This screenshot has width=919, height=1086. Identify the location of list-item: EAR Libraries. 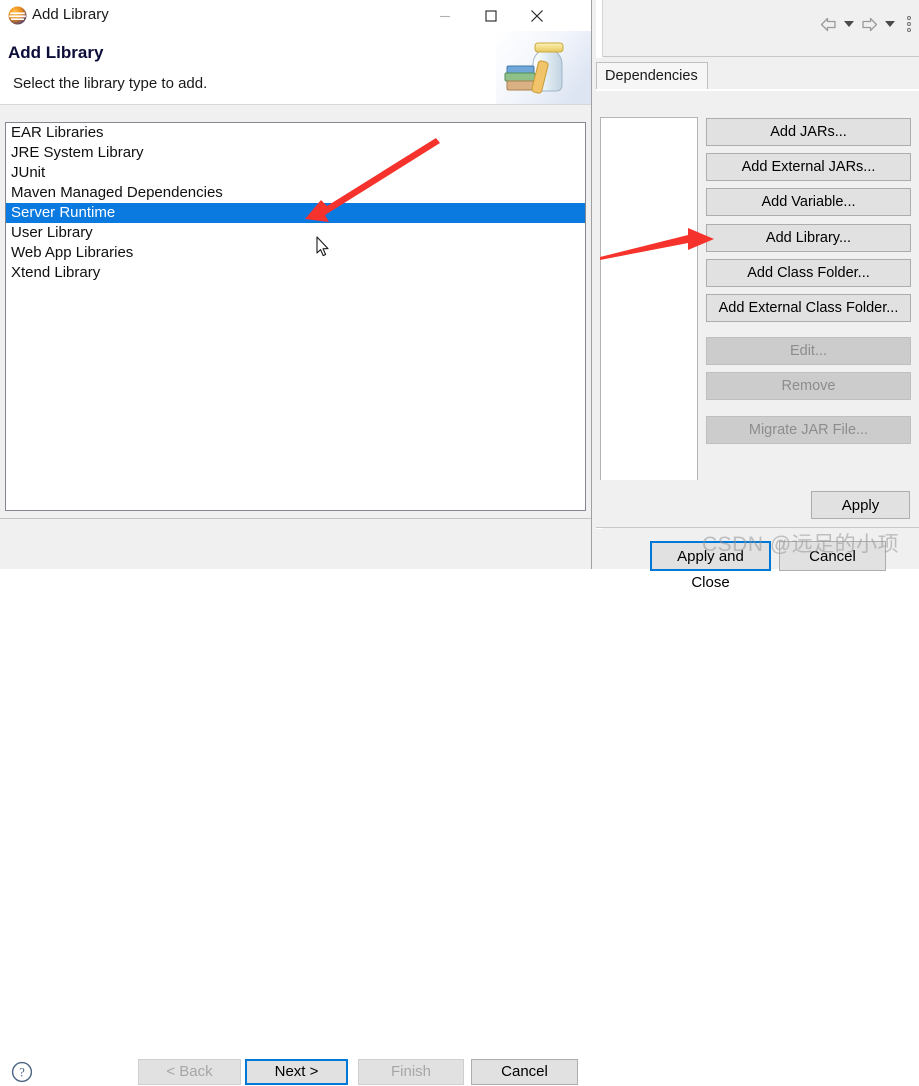
(295, 133).